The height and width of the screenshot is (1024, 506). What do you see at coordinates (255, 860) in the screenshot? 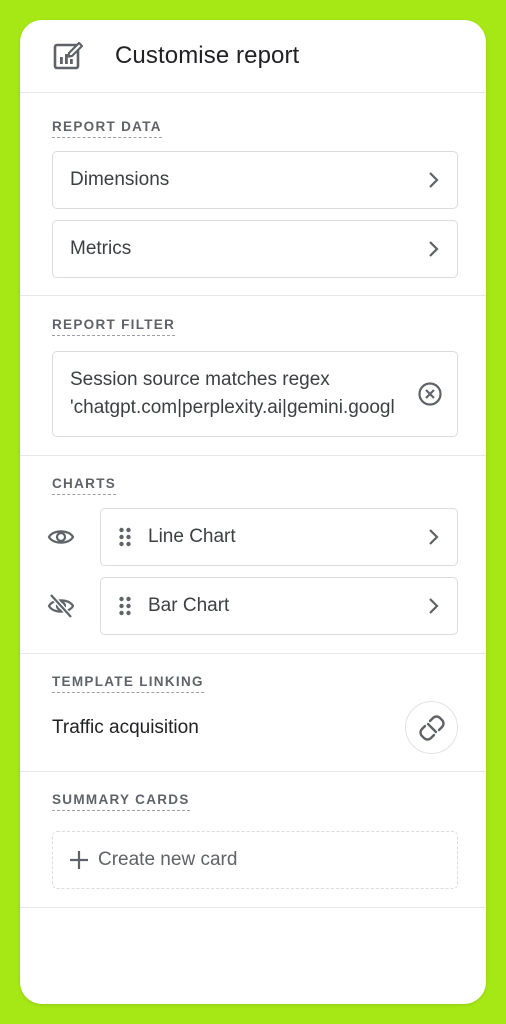
I see `create-new-card-button: Create new card` at bounding box center [255, 860].